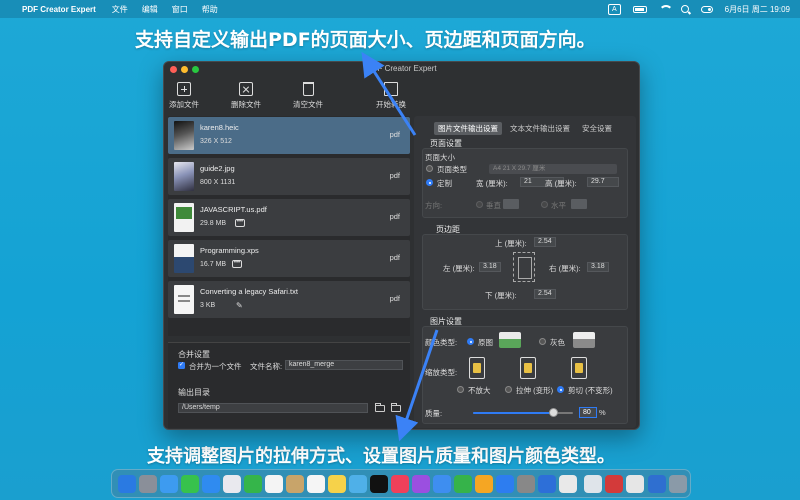  What do you see at coordinates (289, 258) in the screenshot?
I see `file-row: Programming.xps 16.7 MB ••• pdf` at bounding box center [289, 258].